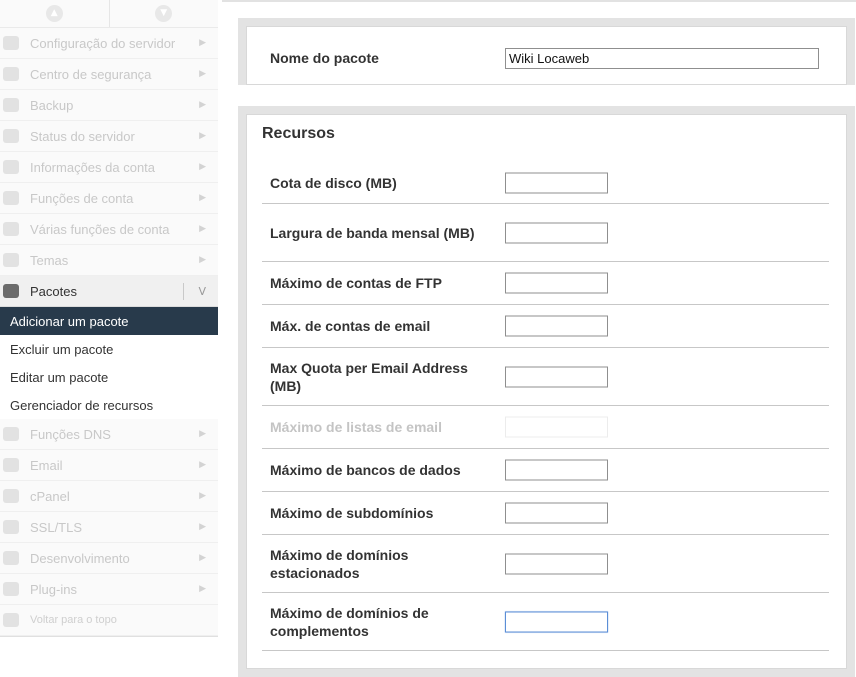  I want to click on sidebar-item-account-info: Informações da conta ▶, so click(109, 167).